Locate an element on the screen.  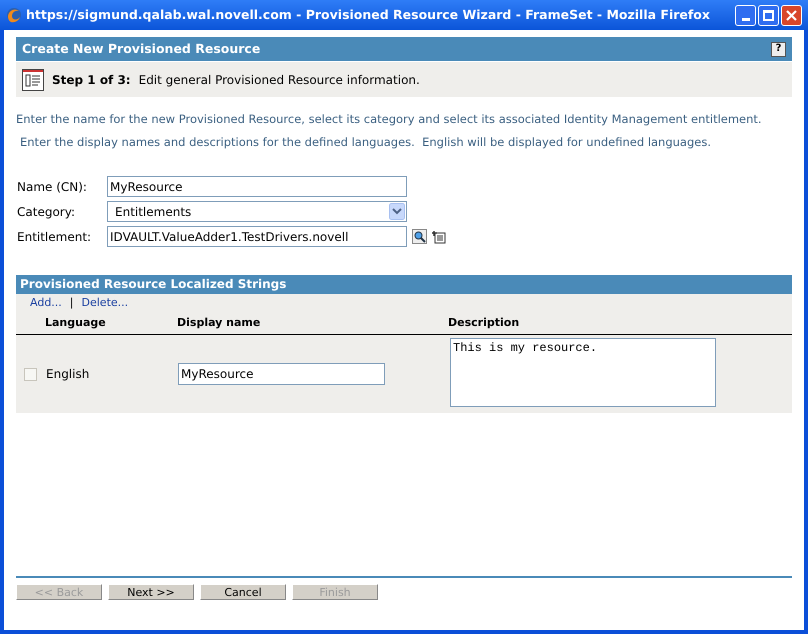
wizard-button: Next >> is located at coordinates (151, 592).